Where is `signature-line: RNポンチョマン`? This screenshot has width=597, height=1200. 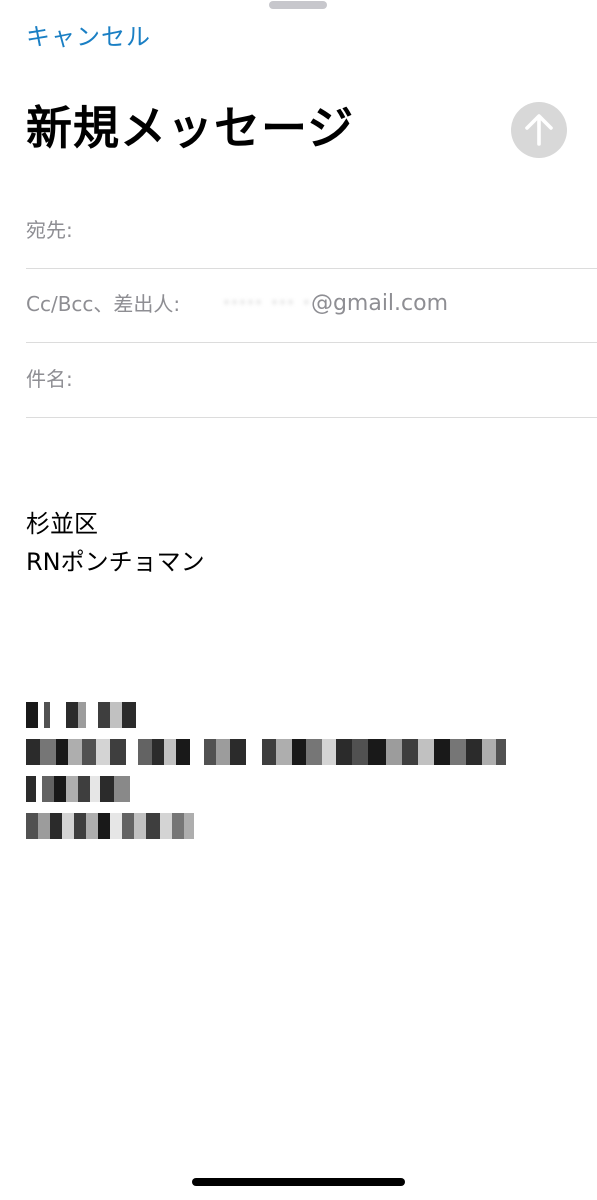
signature-line: RNポンチョマン is located at coordinates (115, 562).